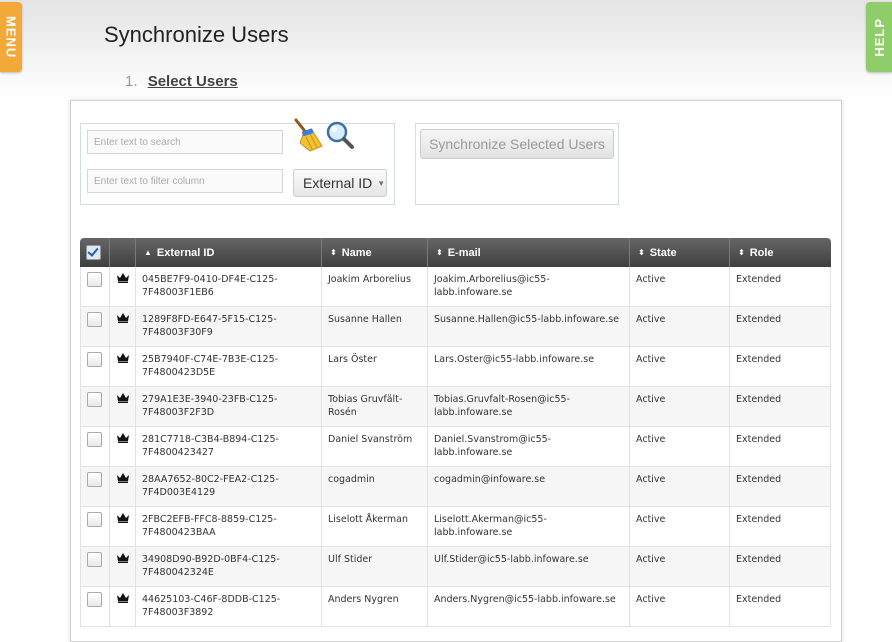 This screenshot has height=642, width=892. Describe the element at coordinates (185, 142) in the screenshot. I see `search-input` at that location.